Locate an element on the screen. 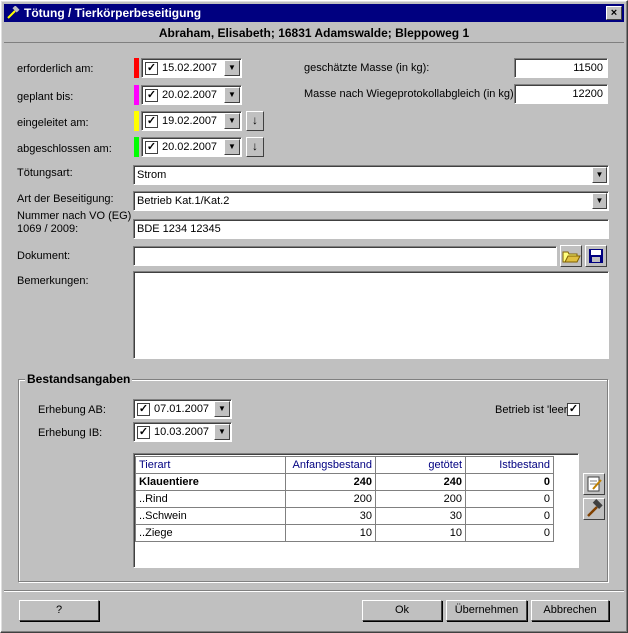 This screenshot has width=628, height=633. close-button: × is located at coordinates (614, 13).